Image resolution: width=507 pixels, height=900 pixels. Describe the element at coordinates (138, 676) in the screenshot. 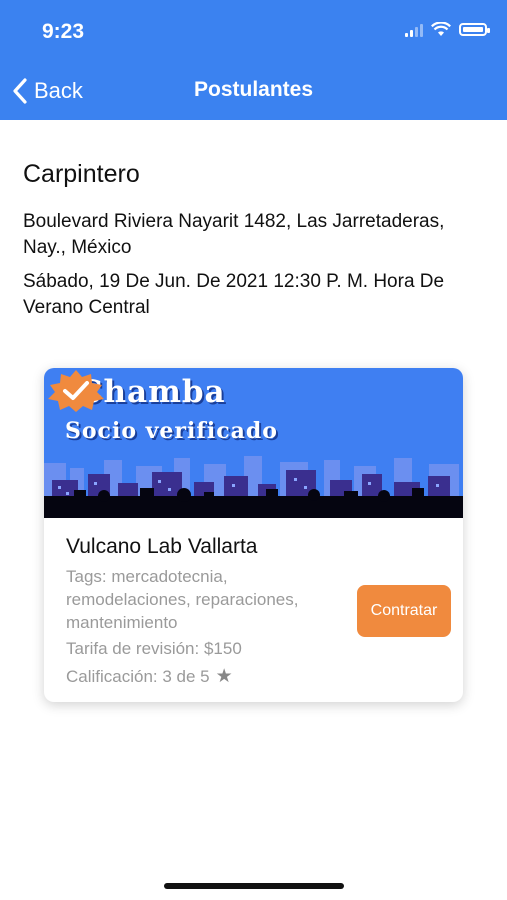

I see `rating-text: Calificación: 3 de 5` at that location.